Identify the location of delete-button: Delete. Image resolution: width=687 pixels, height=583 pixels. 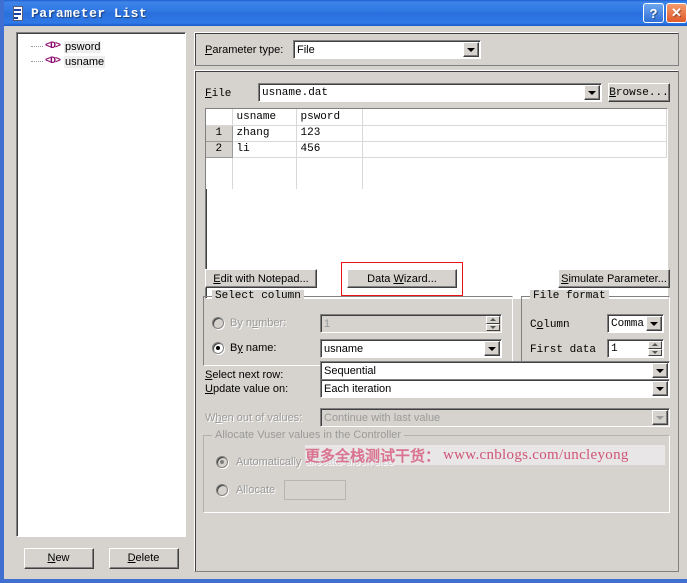
(143, 558).